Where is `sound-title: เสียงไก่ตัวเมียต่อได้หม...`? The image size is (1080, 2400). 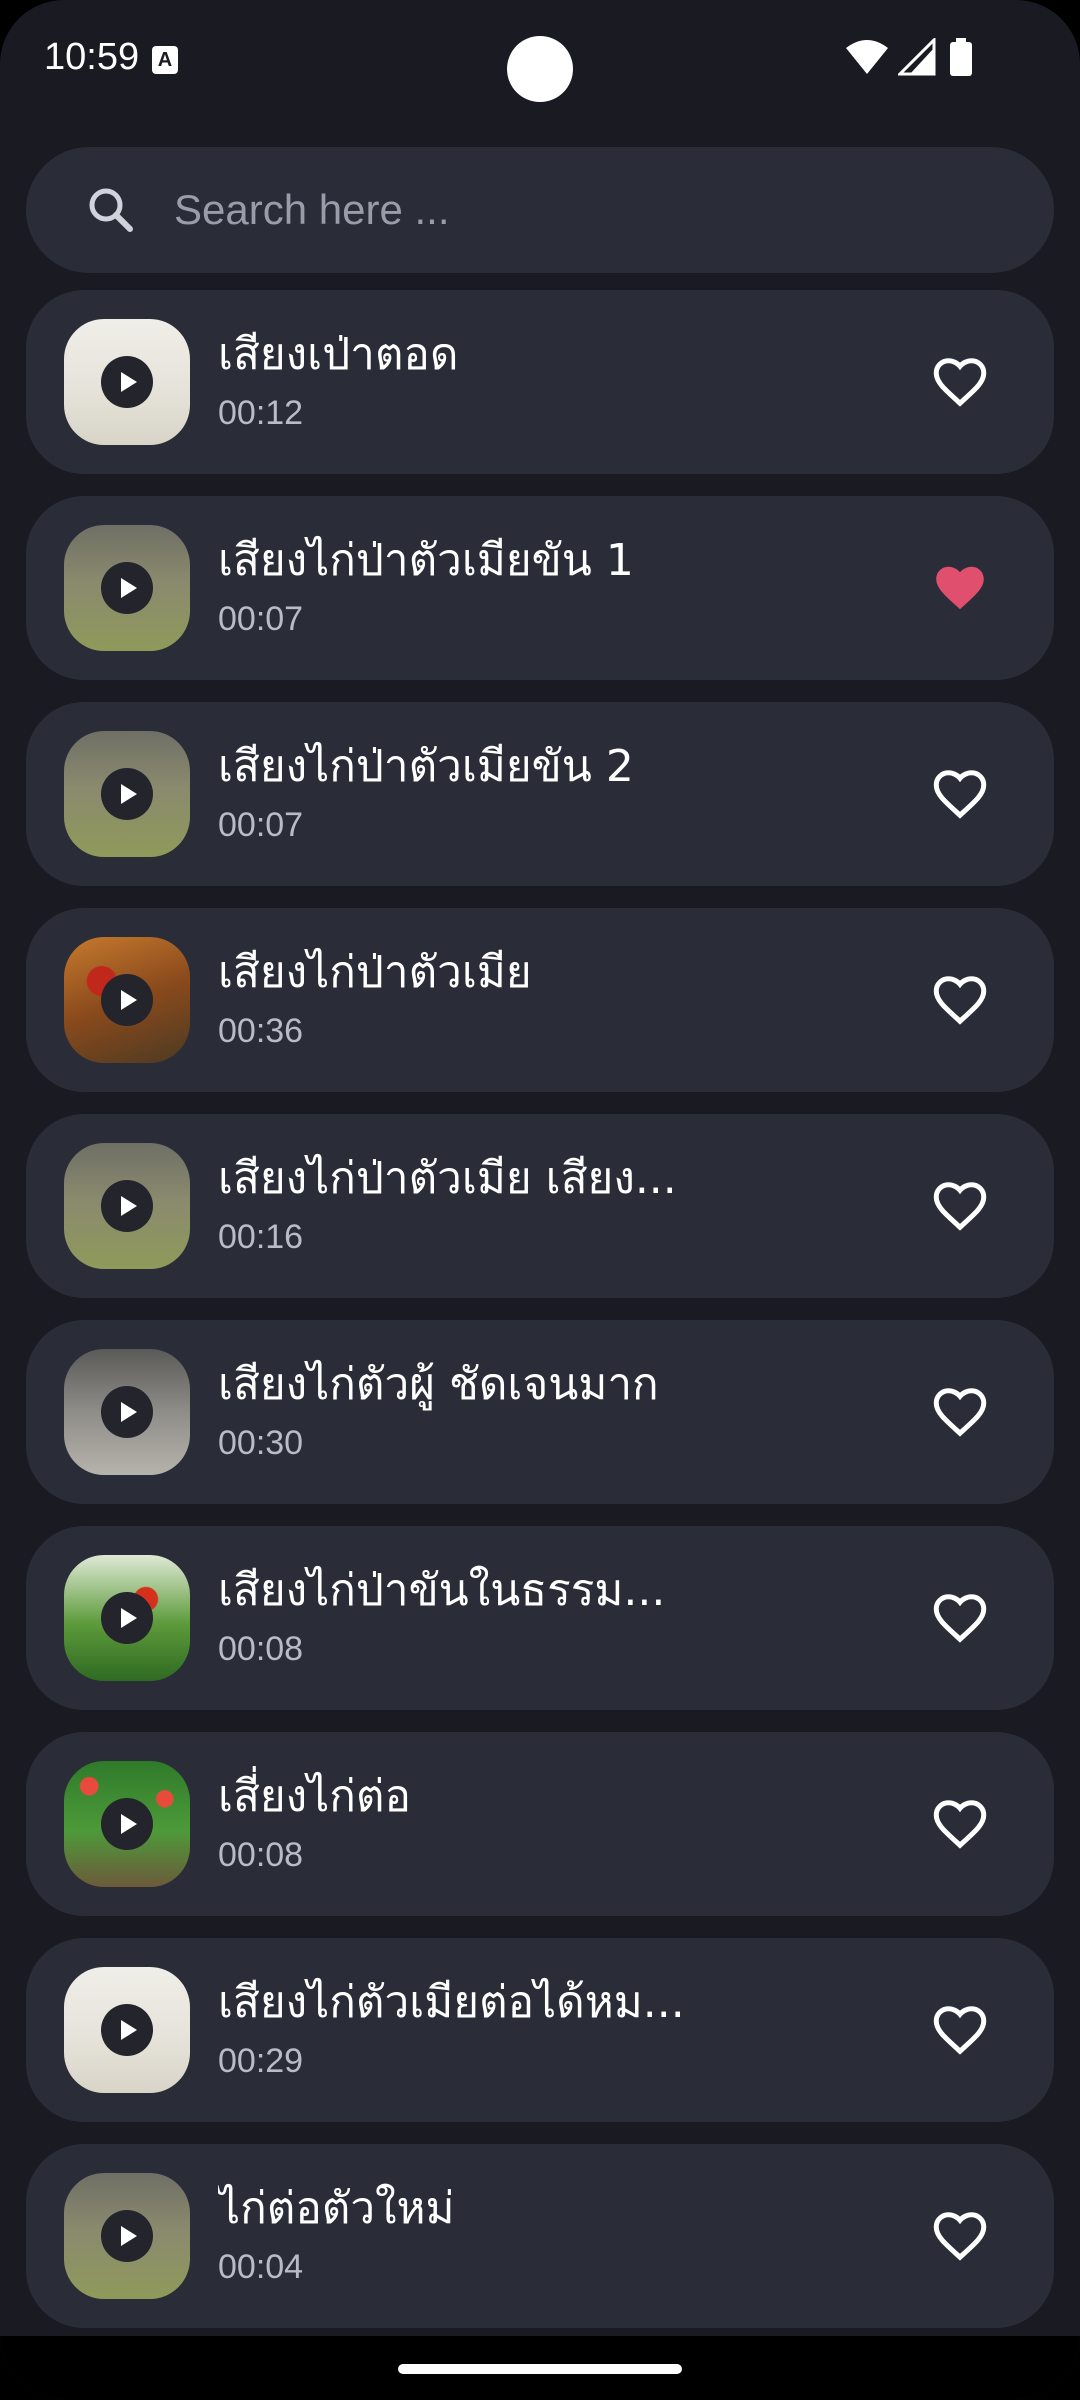 sound-title: เสียงไก่ตัวเมียต่อได้หม... is located at coordinates (451, 2002).